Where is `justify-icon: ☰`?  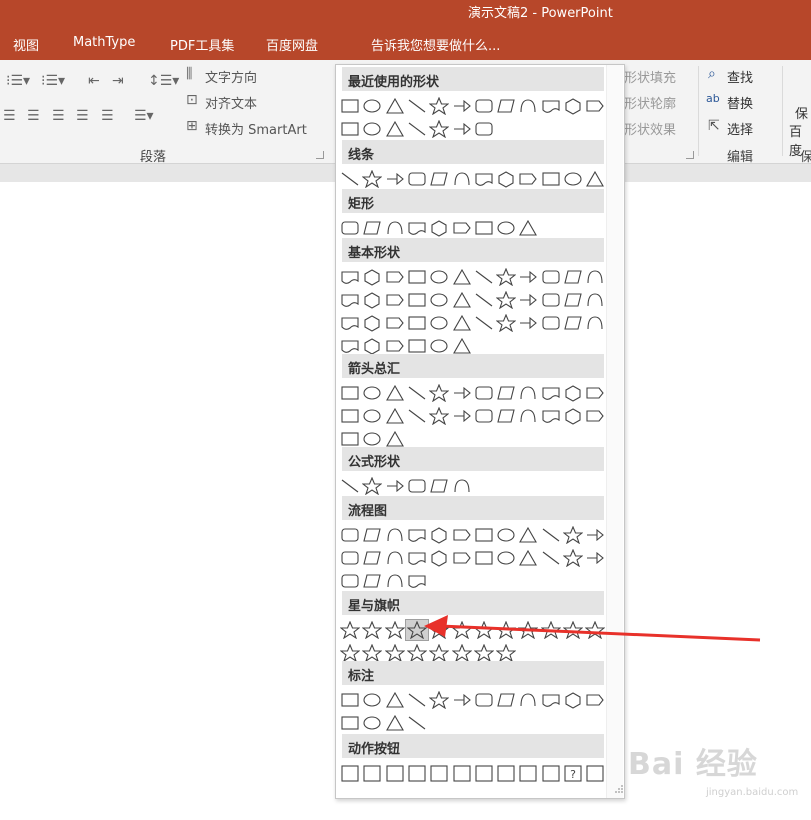 justify-icon: ☰ is located at coordinates (82, 116).